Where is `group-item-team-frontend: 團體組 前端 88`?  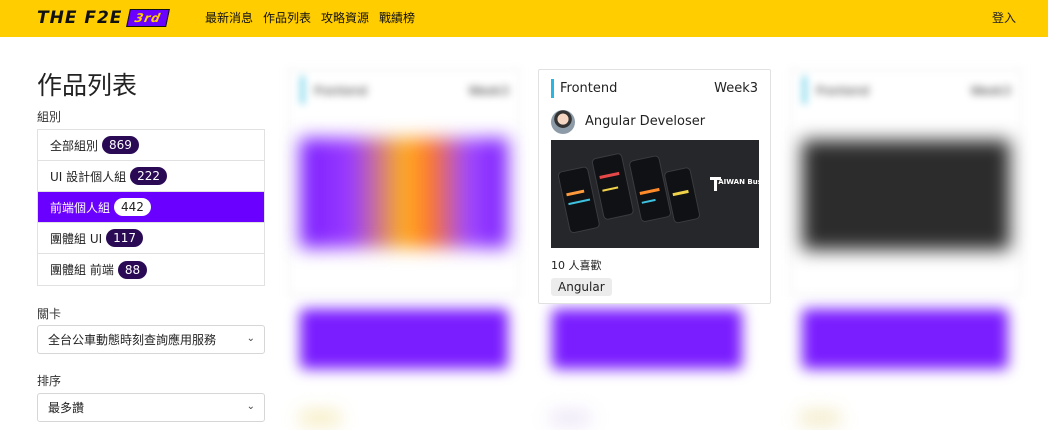 group-item-team-frontend: 團體組 前端 88 is located at coordinates (151, 269).